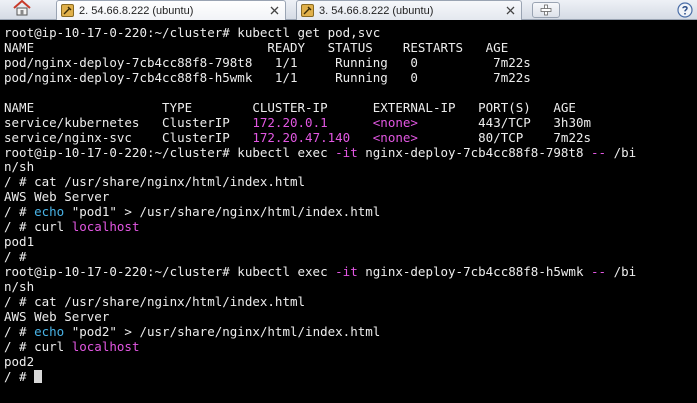 The width and height of the screenshot is (697, 403). I want to click on new-tab-icon, so click(546, 10).